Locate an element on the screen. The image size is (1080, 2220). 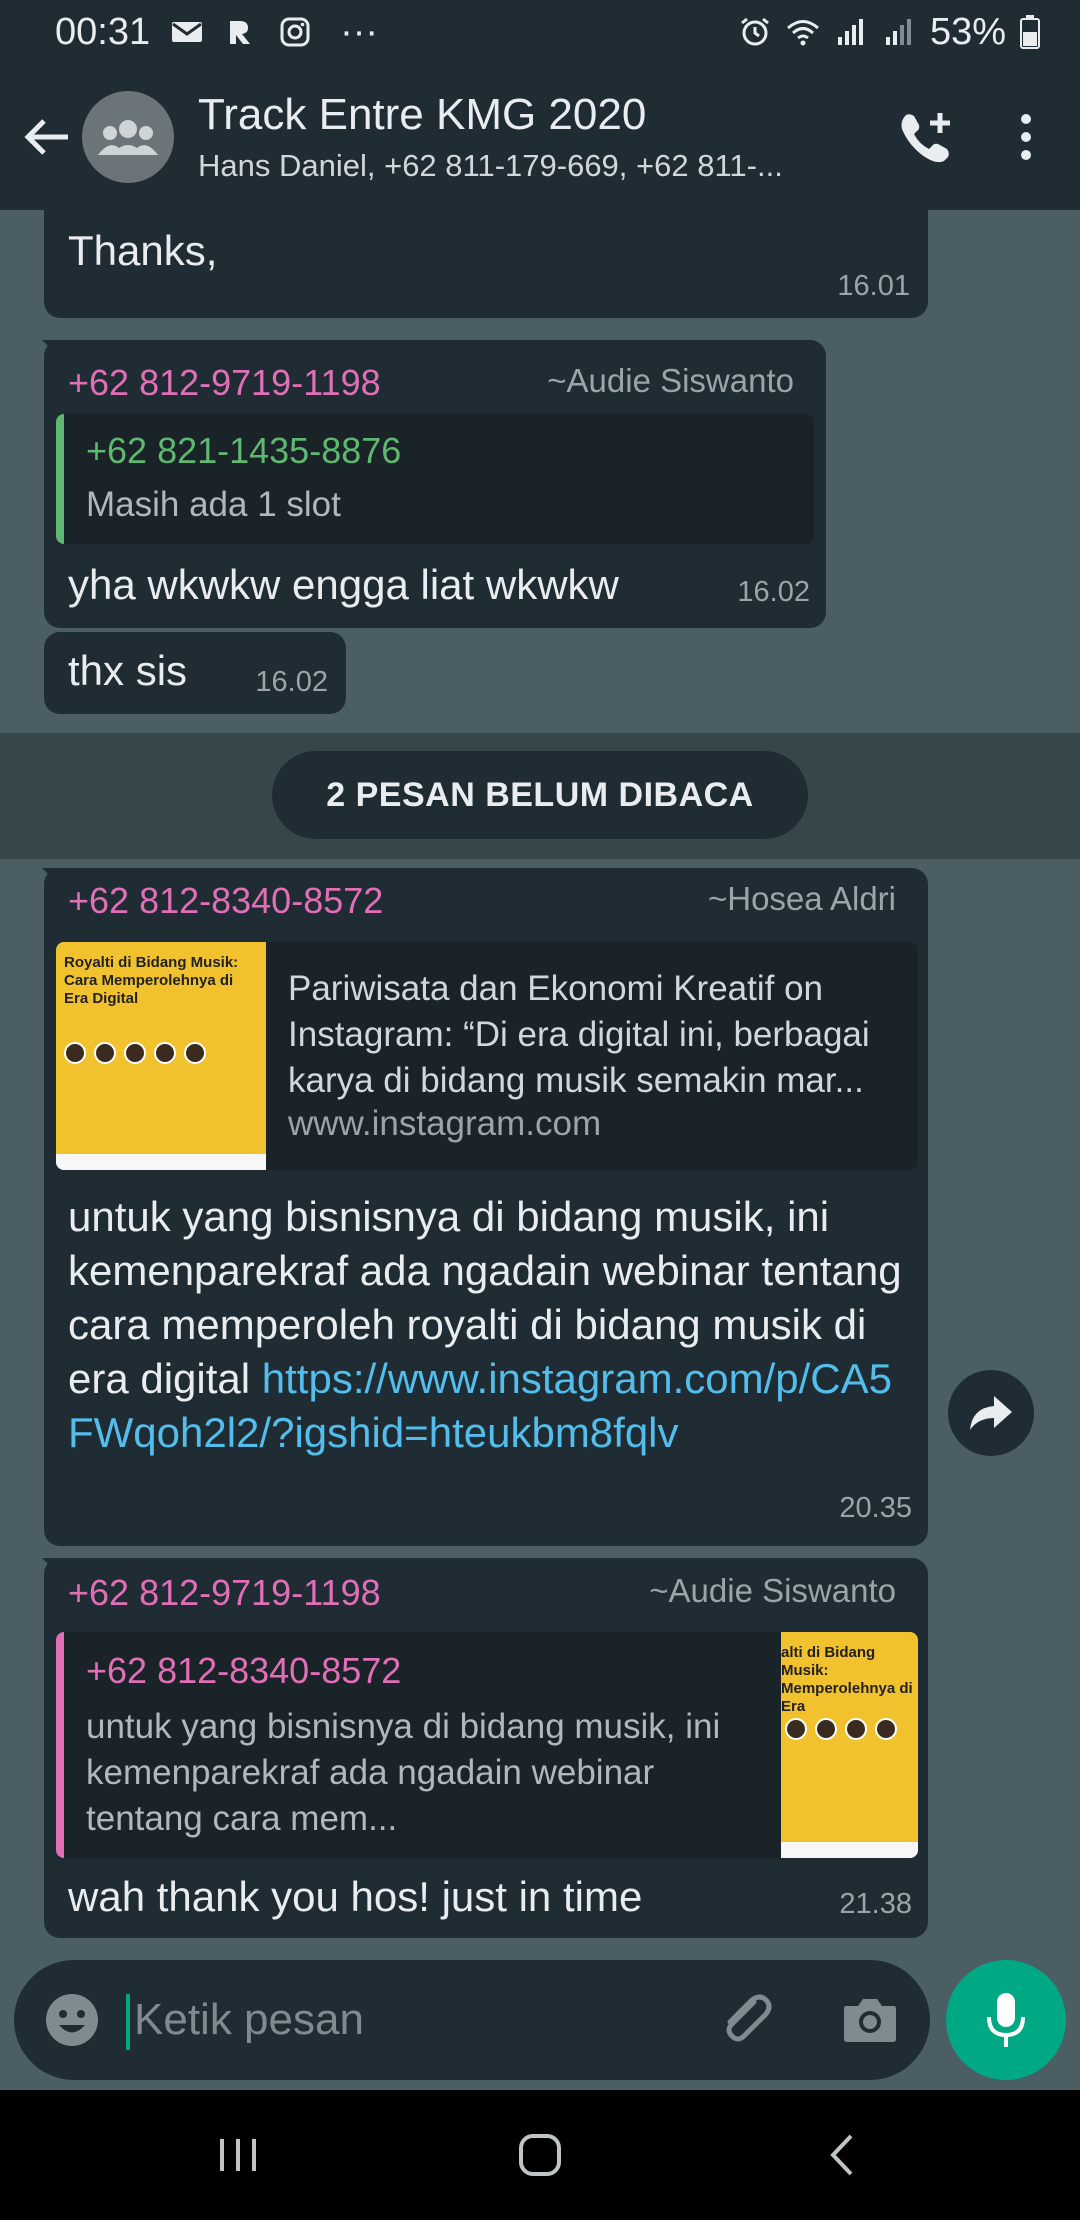
alarm-icon is located at coordinates (755, 31).